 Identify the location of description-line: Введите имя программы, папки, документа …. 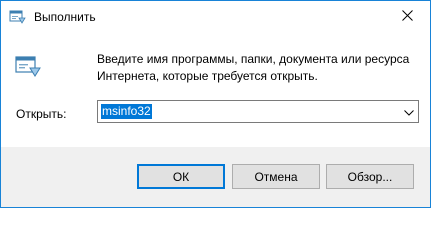
(253, 59).